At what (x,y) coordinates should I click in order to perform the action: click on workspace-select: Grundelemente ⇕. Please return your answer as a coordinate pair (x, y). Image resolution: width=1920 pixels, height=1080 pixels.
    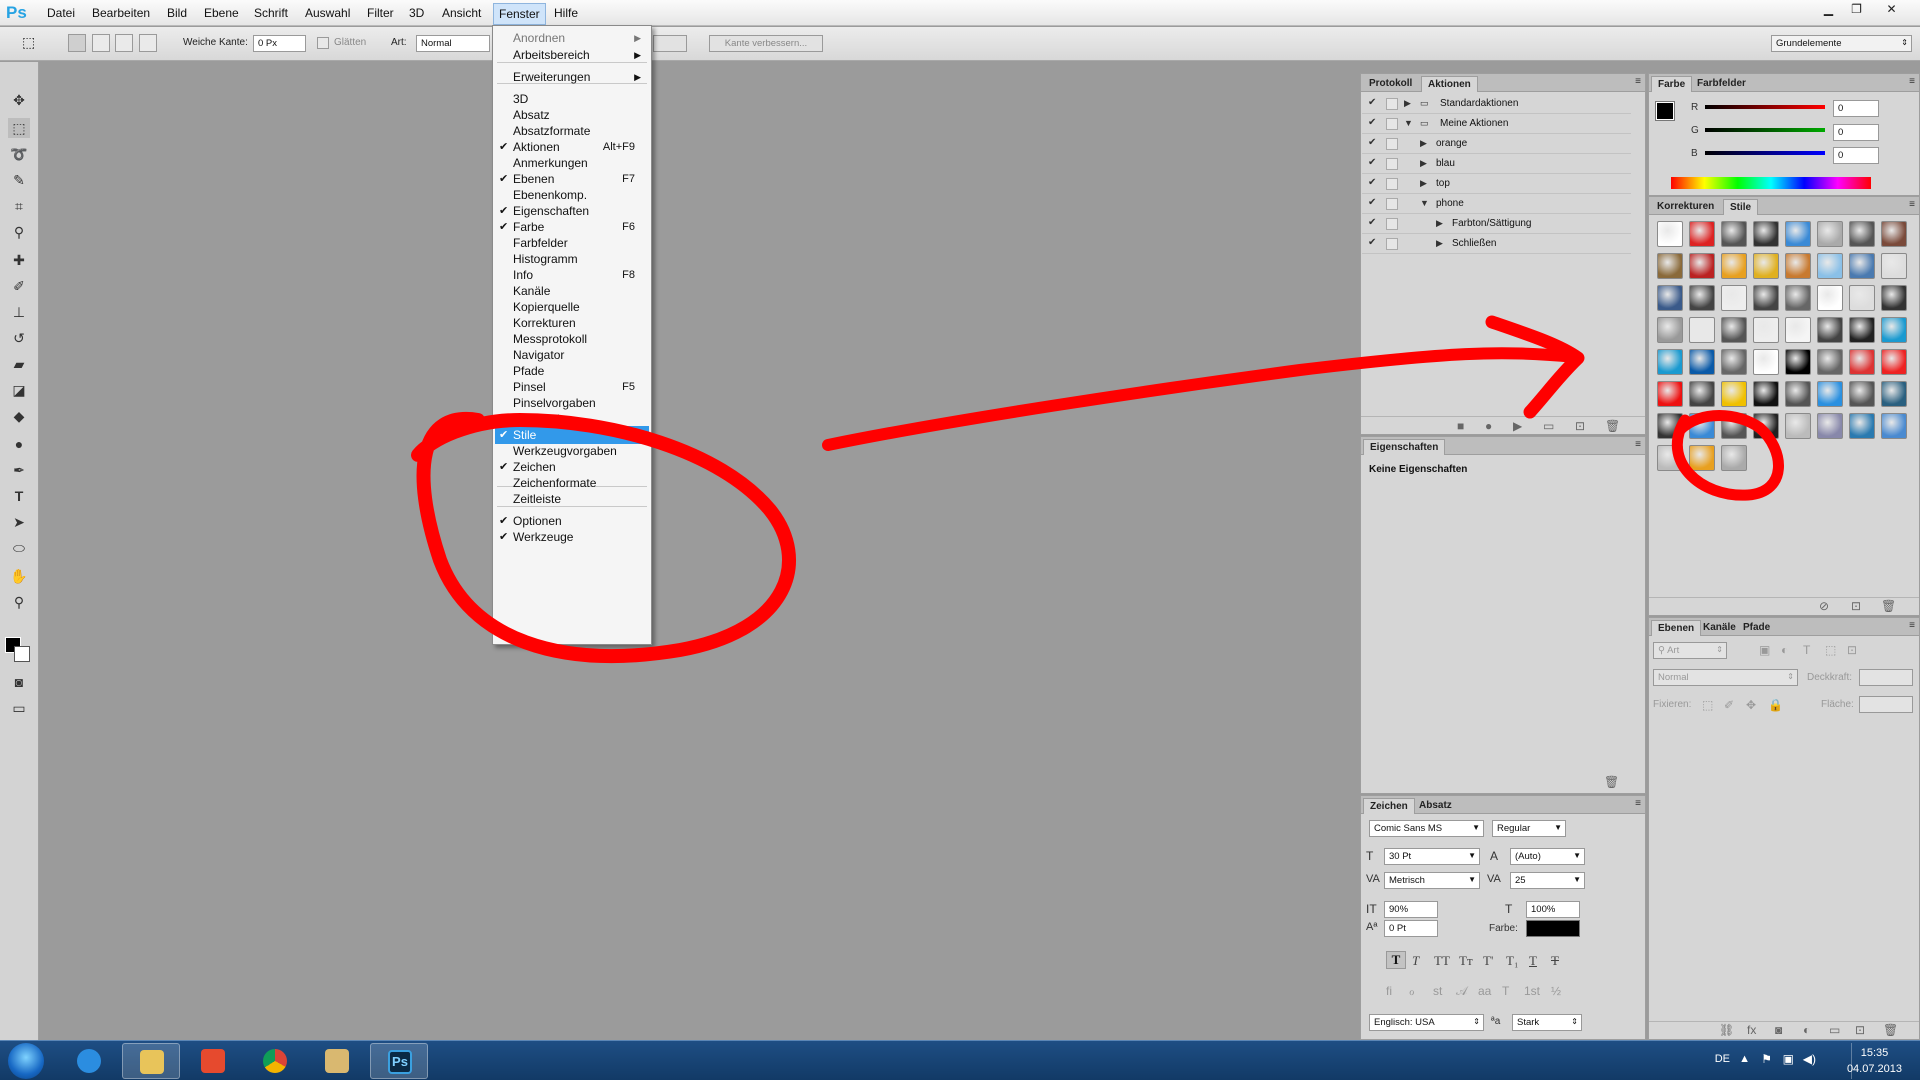
    Looking at the image, I should click on (1841, 43).